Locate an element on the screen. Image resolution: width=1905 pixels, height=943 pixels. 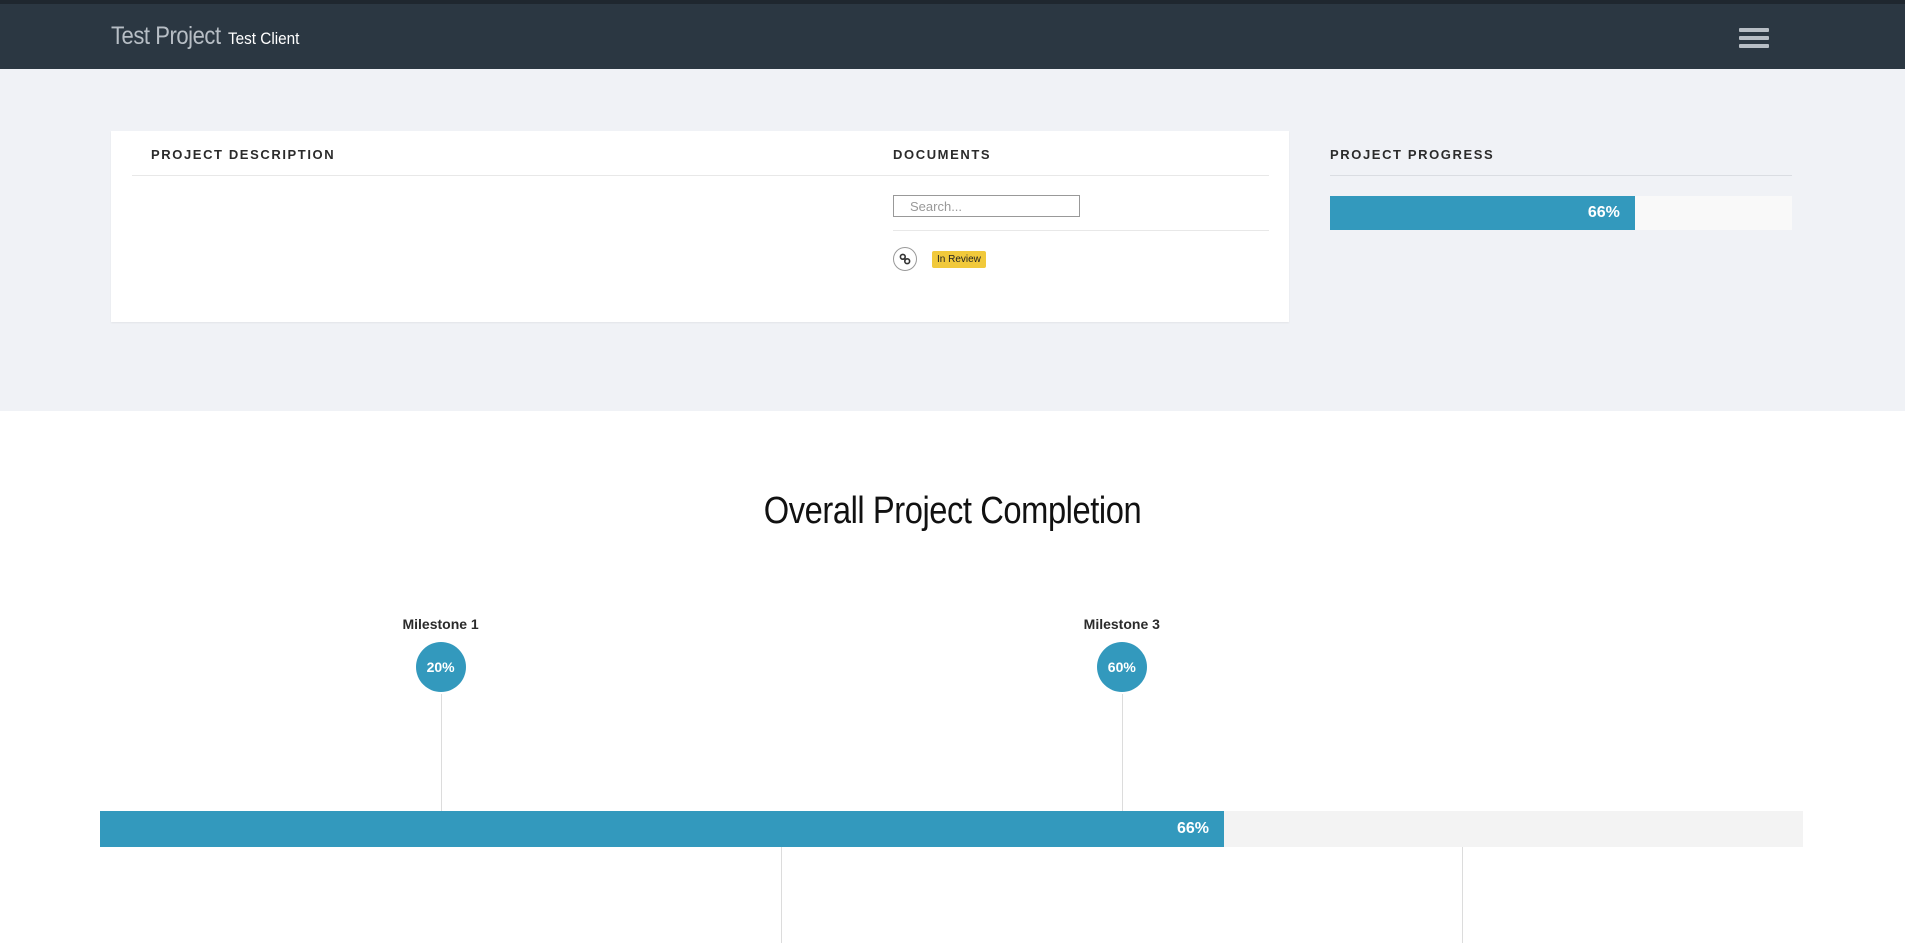
documents-title: DOCUMENTS is located at coordinates (942, 154).